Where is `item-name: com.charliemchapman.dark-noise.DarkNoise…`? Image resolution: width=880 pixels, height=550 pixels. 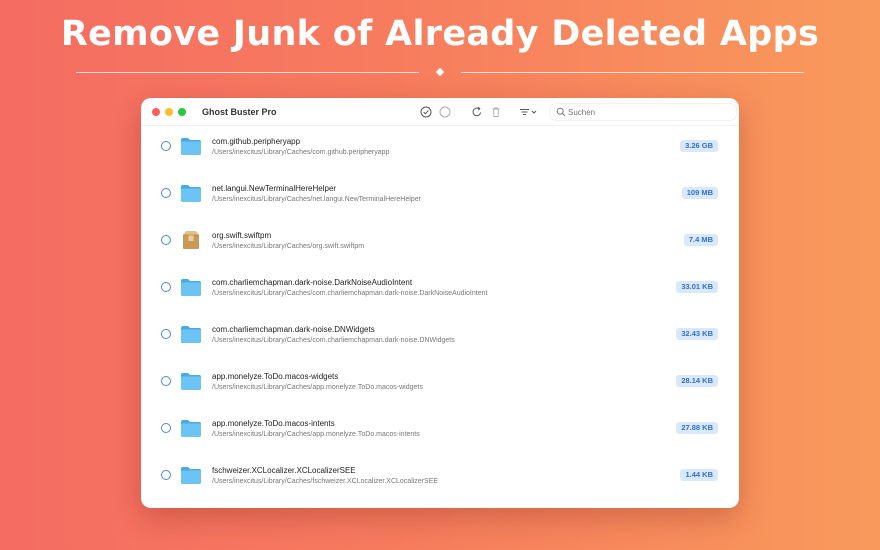
item-name: com.charliemchapman.dark-noise.DarkNoise… is located at coordinates (312, 282).